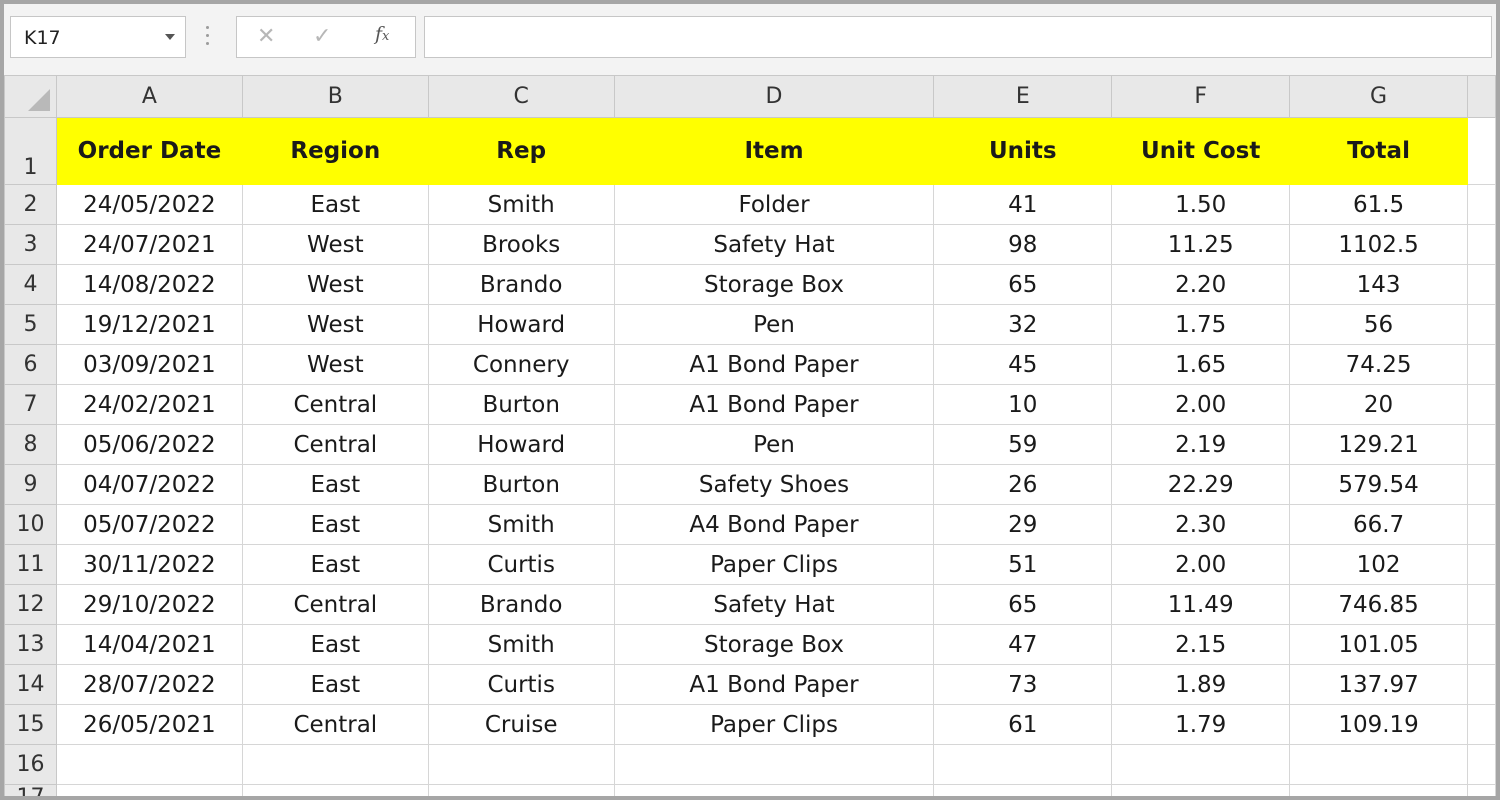 This screenshot has width=1500, height=800. Describe the element at coordinates (149, 284) in the screenshot. I see `cell: 14/08/2022` at that location.